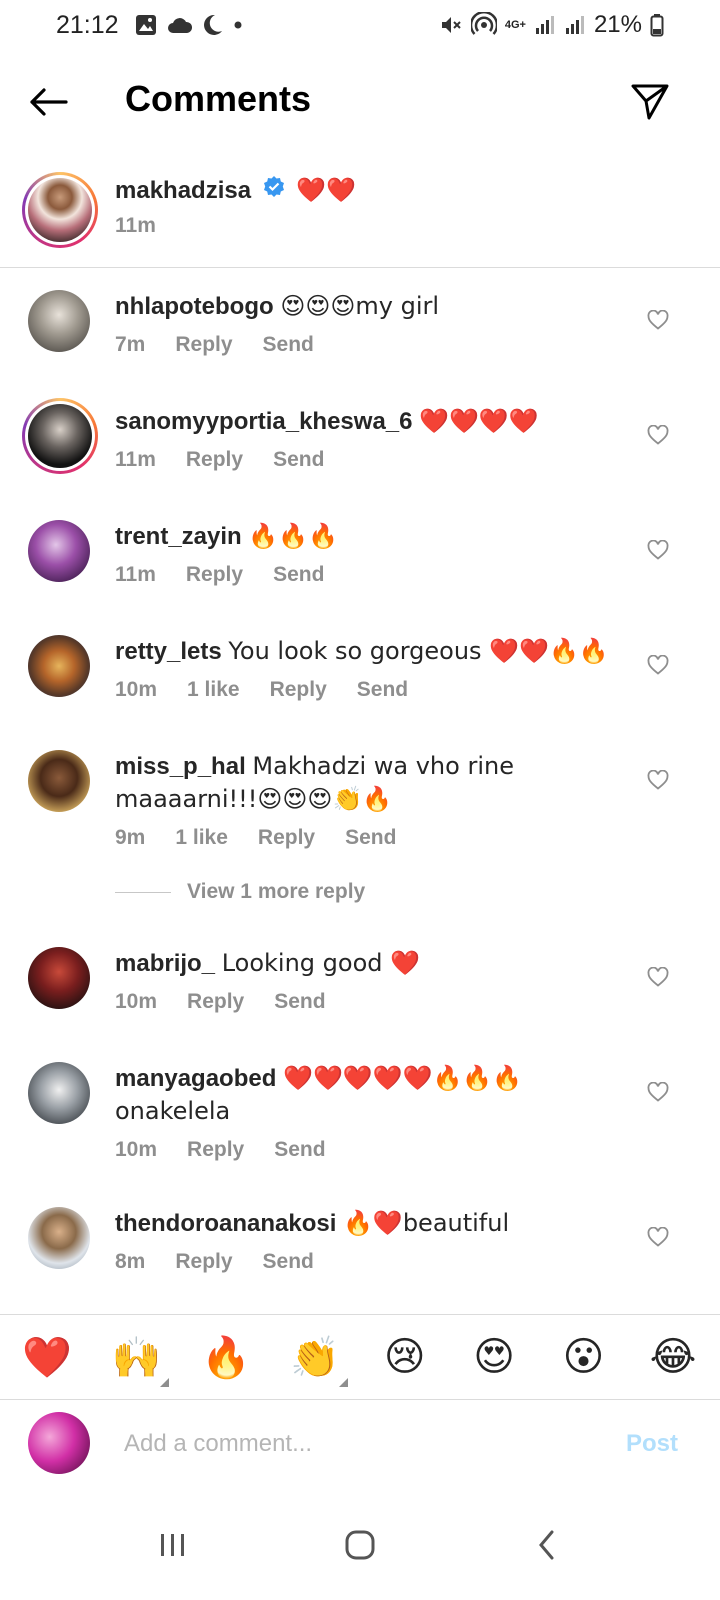 This screenshot has width=720, height=1600. I want to click on share-button, so click(650, 102).